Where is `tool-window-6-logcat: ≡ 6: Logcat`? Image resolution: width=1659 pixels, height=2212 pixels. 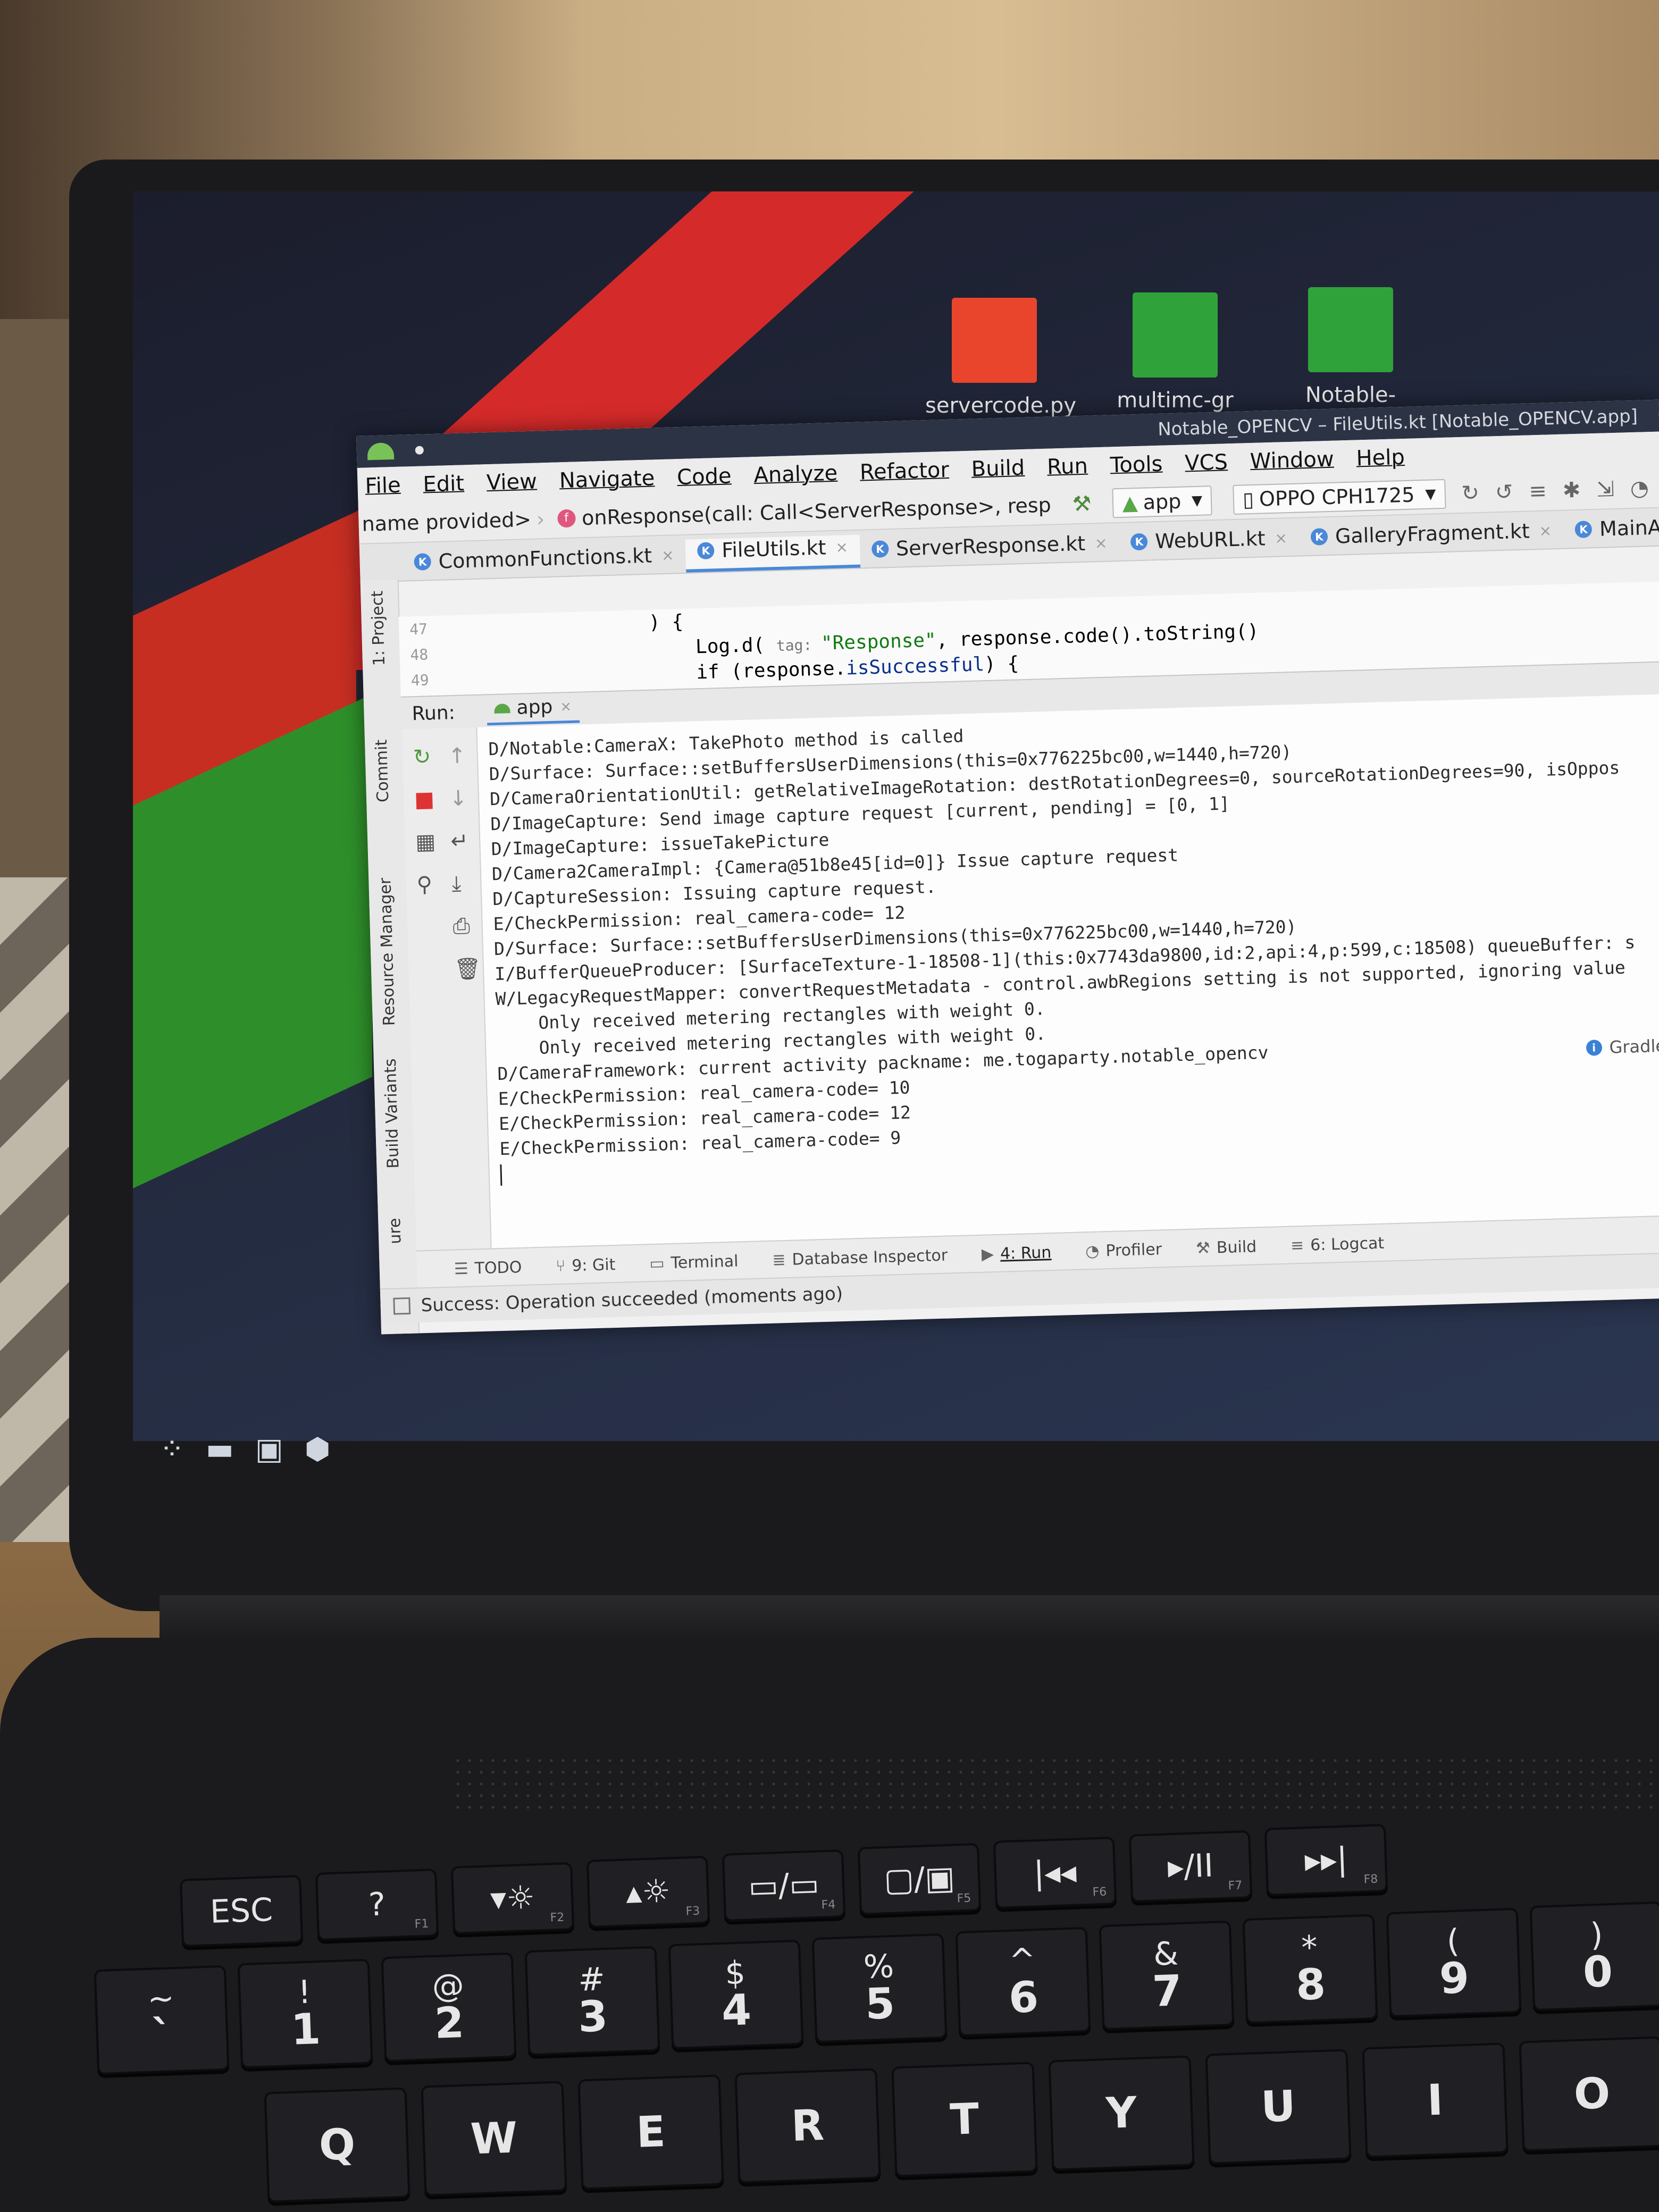
tool-window-6-logcat: ≡ 6: Logcat is located at coordinates (1338, 1244).